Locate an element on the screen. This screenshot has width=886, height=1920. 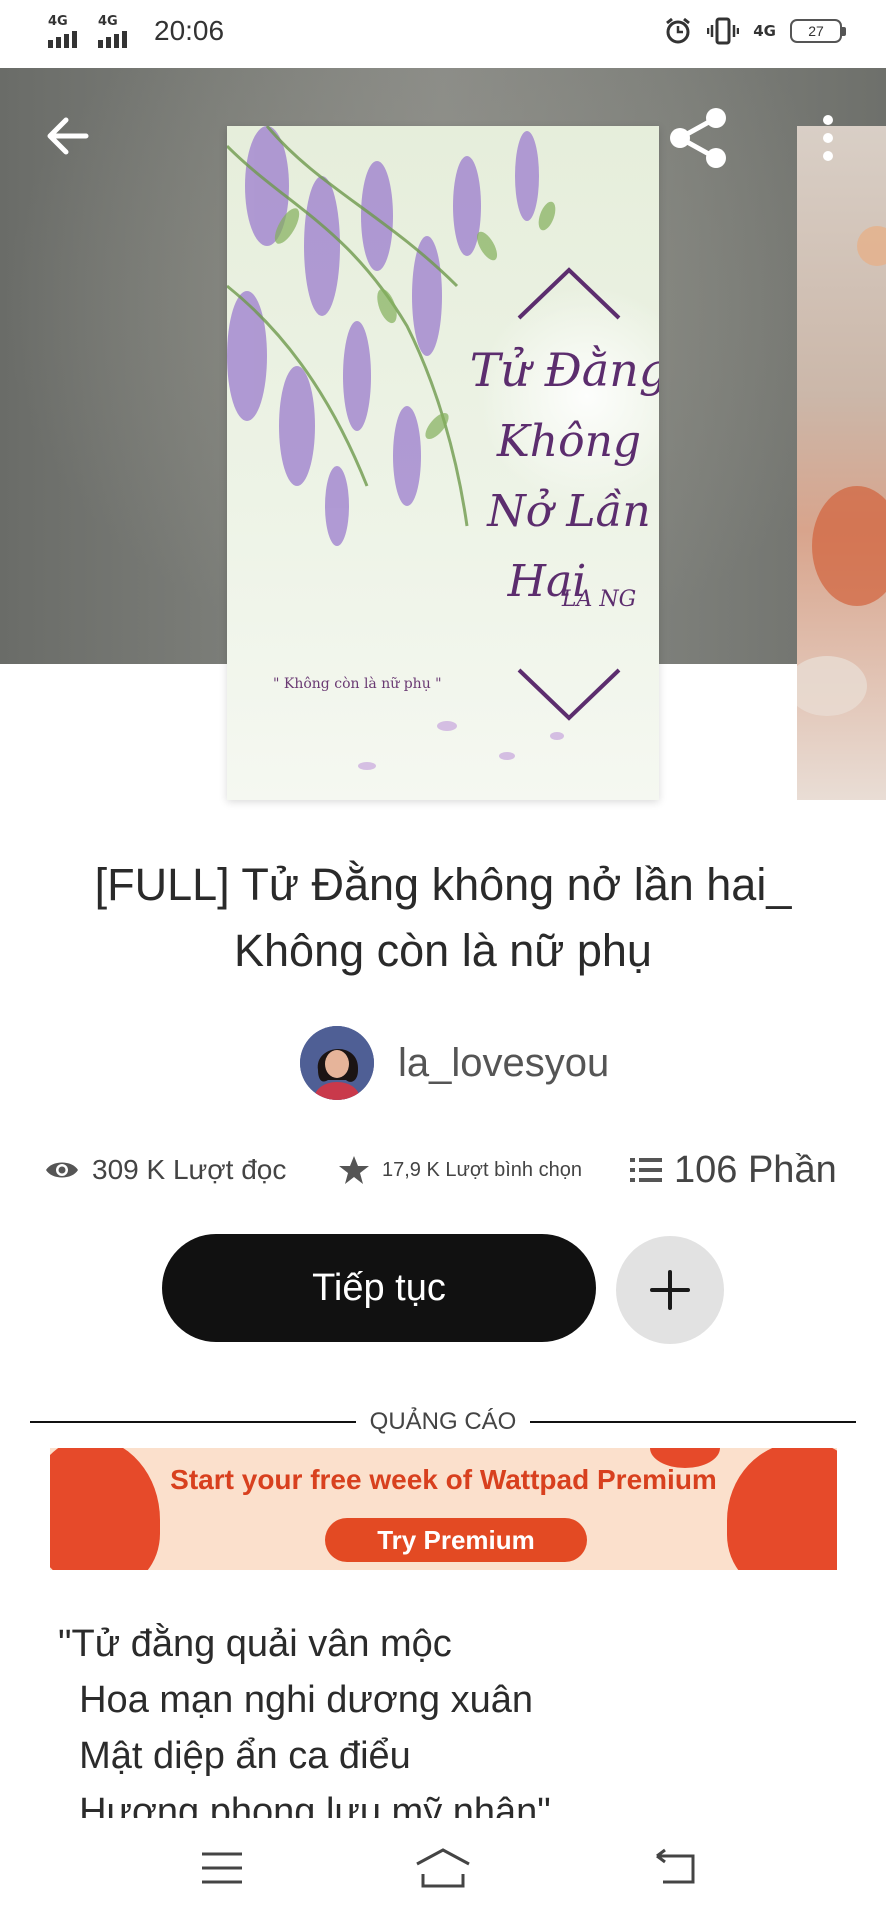
svg-text: Không is located at coordinates (568, 441).